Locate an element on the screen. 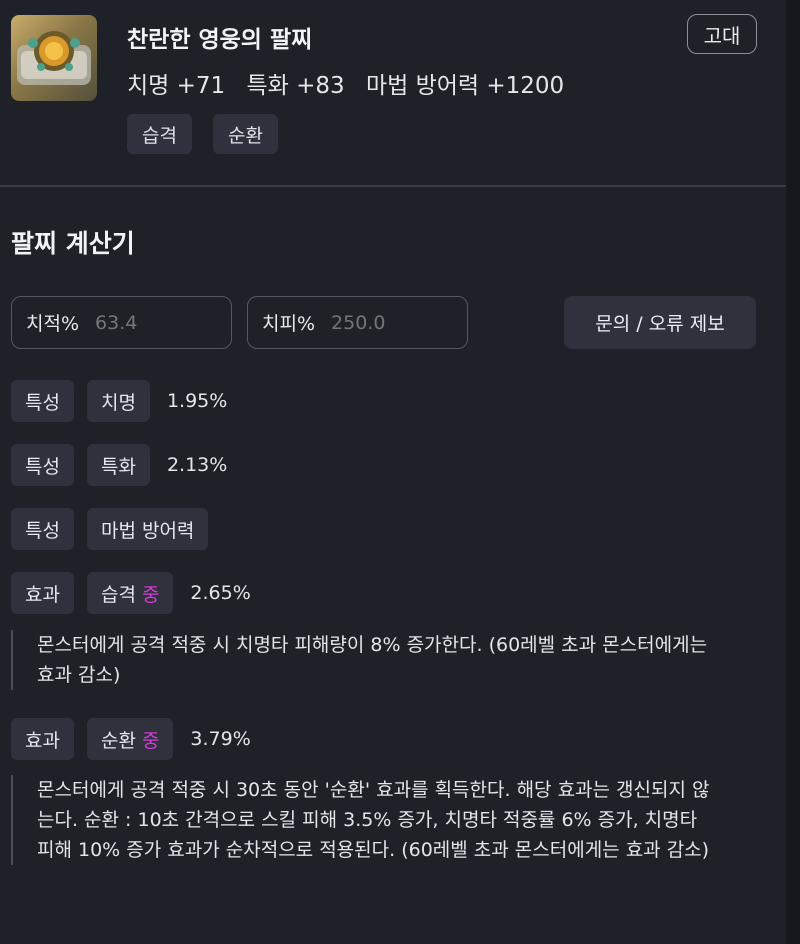 Image resolution: width=800 pixels, height=944 pixels. row-name-chip: 순환 중 is located at coordinates (130, 739).